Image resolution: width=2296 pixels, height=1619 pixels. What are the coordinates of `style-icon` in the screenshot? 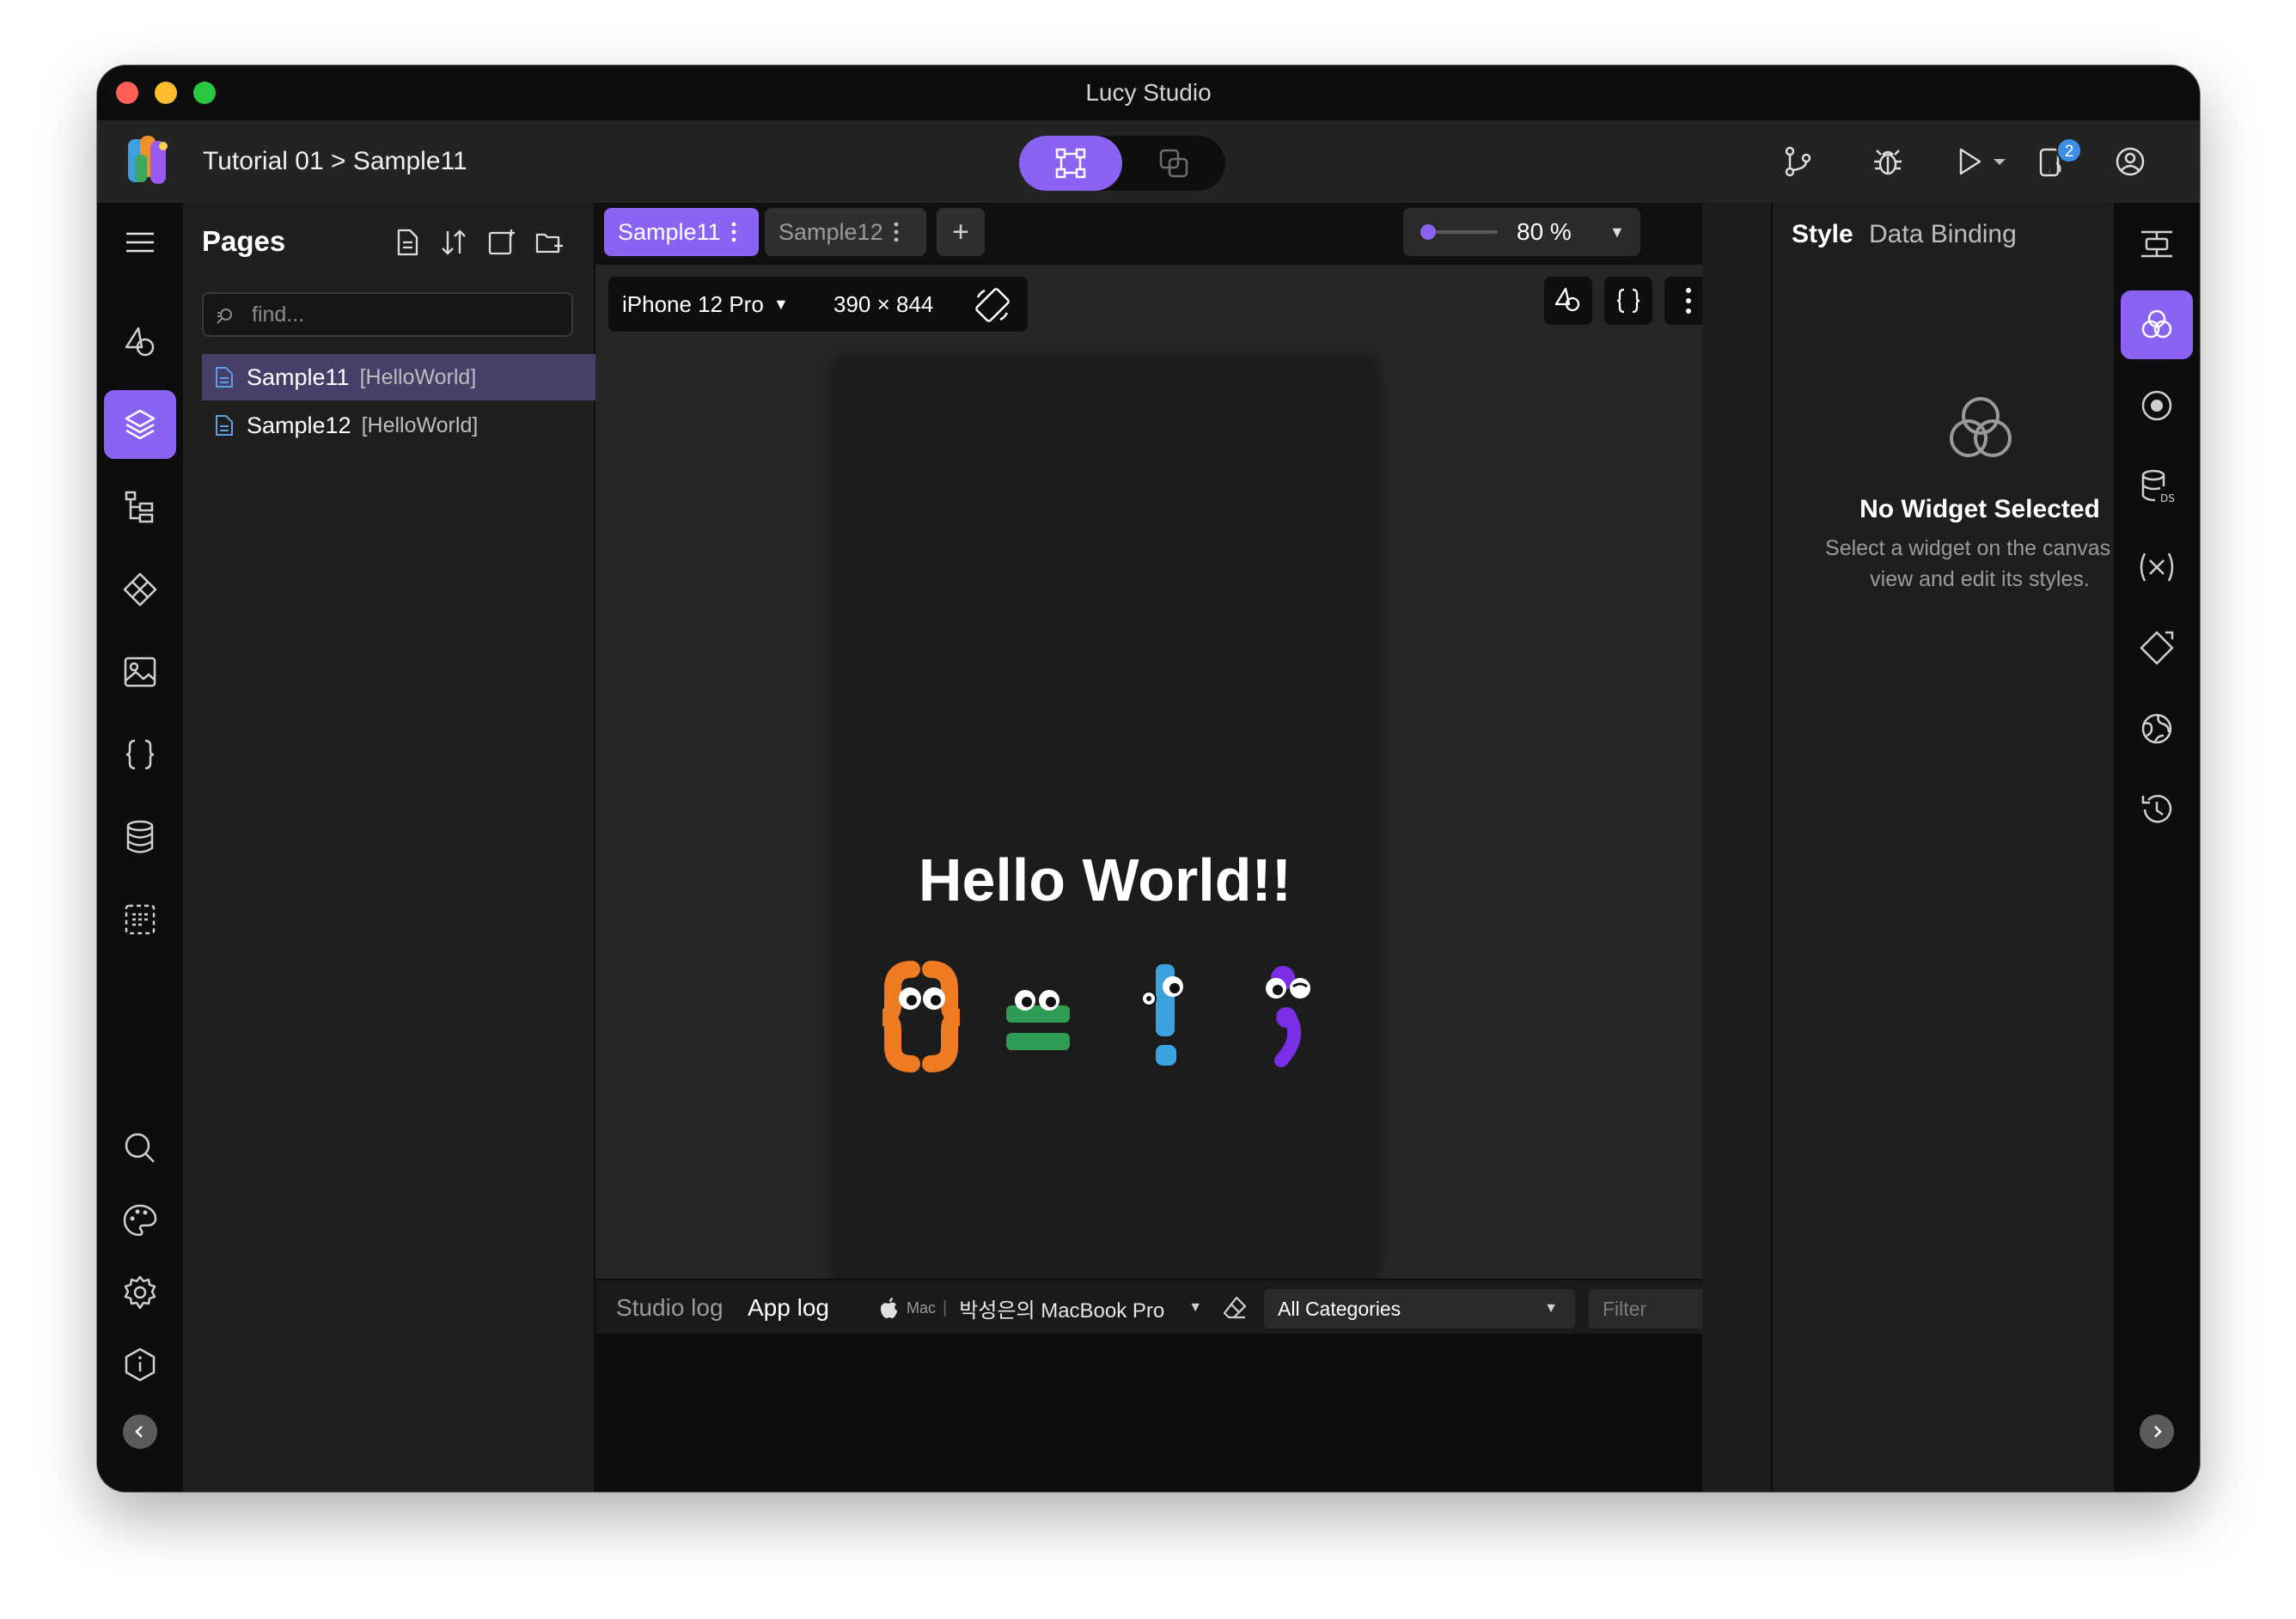 It's located at (2156, 324).